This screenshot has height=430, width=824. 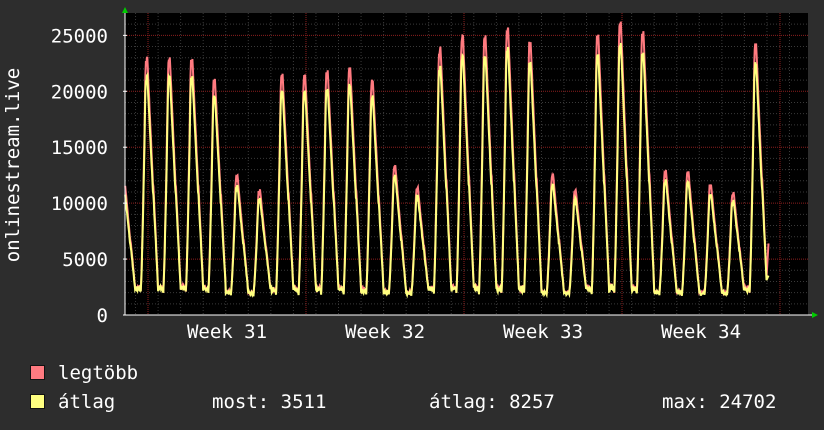 I want to click on y-axis-label: onlinestream.live, so click(x=13, y=165).